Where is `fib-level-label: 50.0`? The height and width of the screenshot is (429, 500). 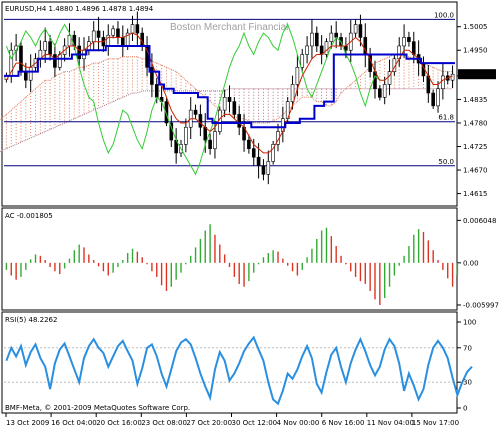
fib-level-label: 50.0 is located at coordinates (446, 162).